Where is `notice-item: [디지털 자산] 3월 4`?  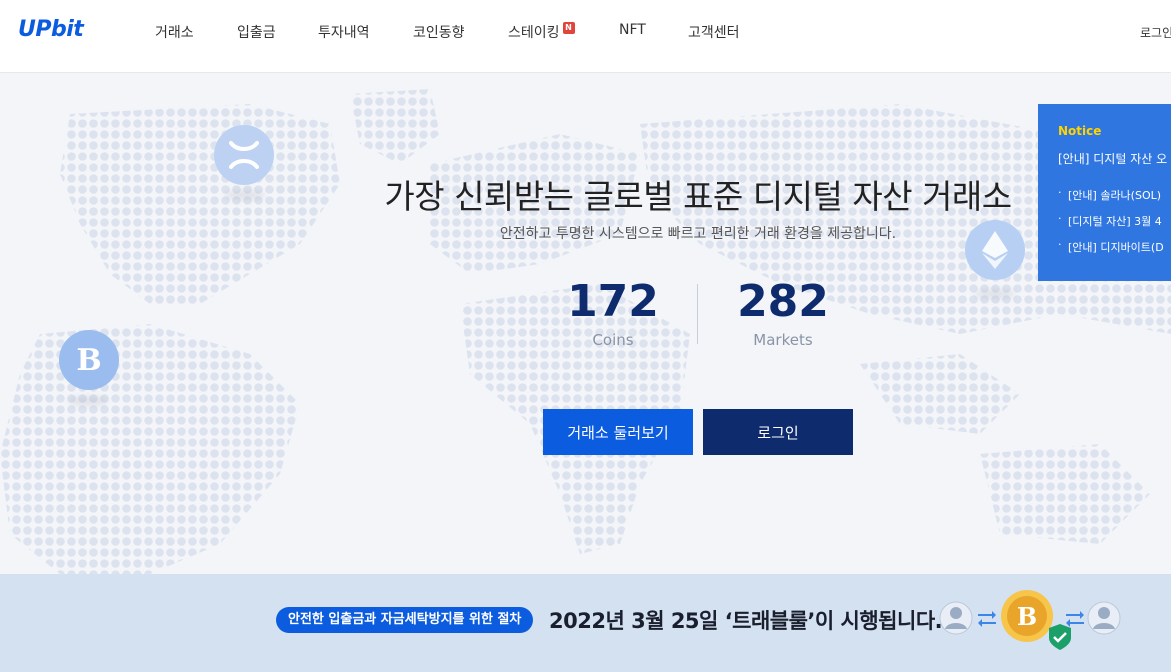 notice-item: [디지털 자산] 3월 4 is located at coordinates (1114, 220).